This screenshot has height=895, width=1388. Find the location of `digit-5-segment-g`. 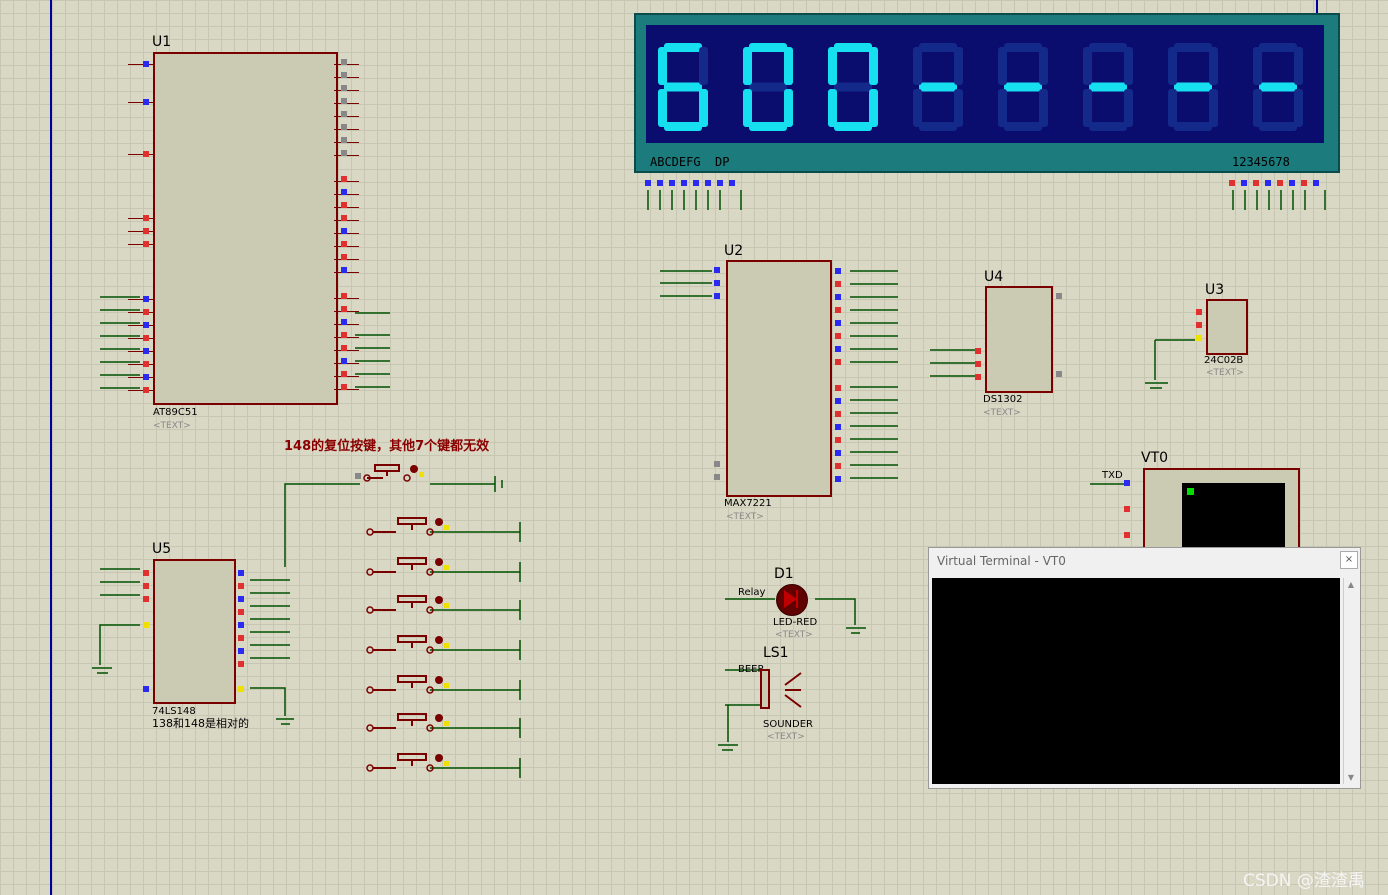

digit-5-segment-g is located at coordinates (1023, 87).